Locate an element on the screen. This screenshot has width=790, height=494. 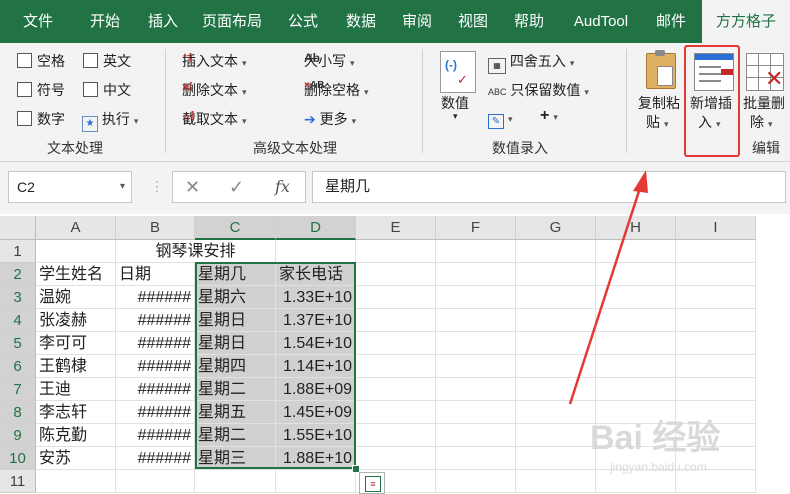
arrow-shaft is located at coordinates (605, 296).